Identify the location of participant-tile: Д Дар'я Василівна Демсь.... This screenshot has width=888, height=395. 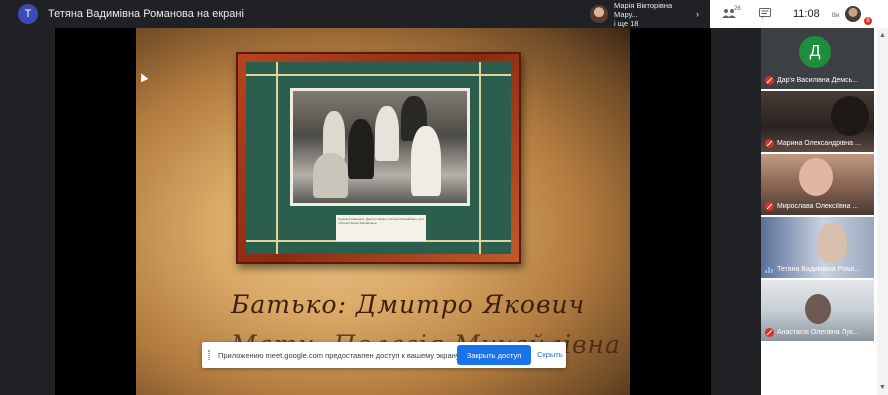
(817, 58).